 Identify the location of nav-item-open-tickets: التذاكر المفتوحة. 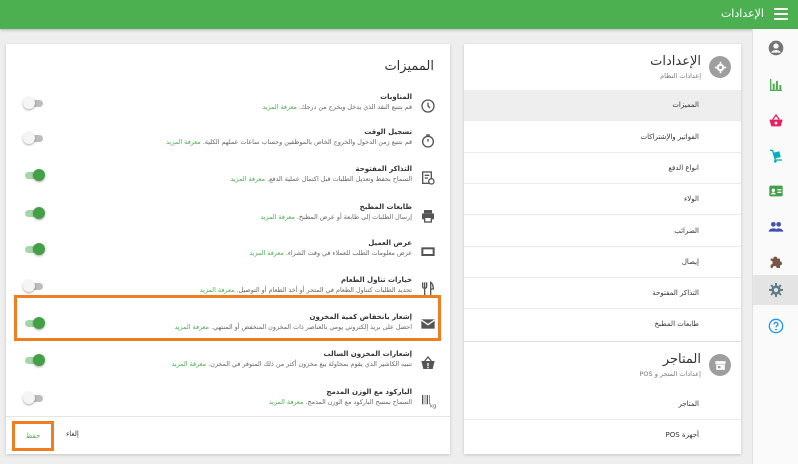
(602, 293).